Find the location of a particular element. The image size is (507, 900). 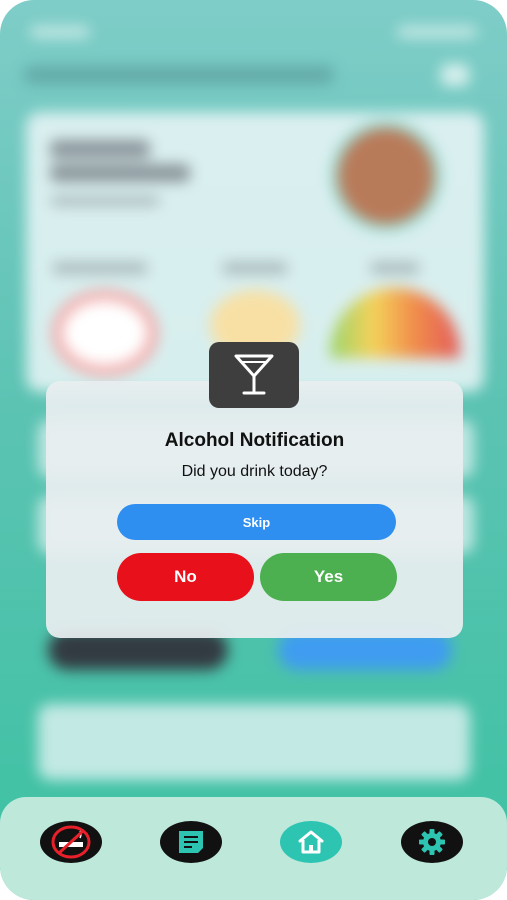

no-smoking-icon is located at coordinates (71, 842).